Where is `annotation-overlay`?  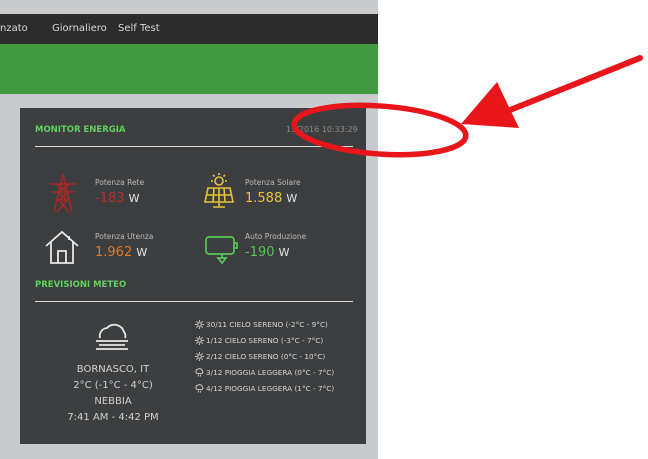 annotation-overlay is located at coordinates (467, 106).